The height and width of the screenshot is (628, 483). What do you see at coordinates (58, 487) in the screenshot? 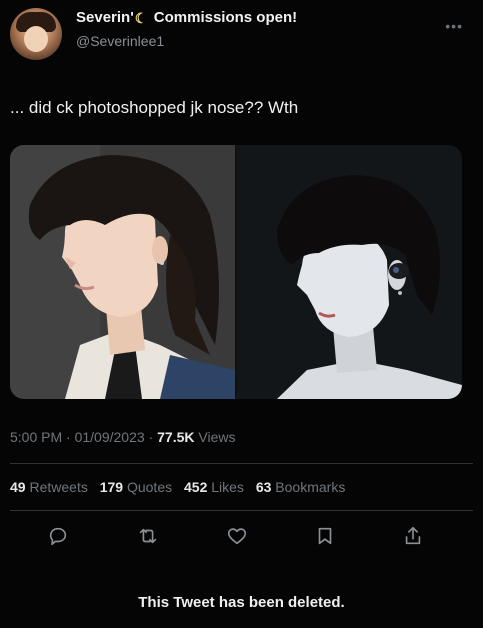
I see `retweets-label: Retweets` at bounding box center [58, 487].